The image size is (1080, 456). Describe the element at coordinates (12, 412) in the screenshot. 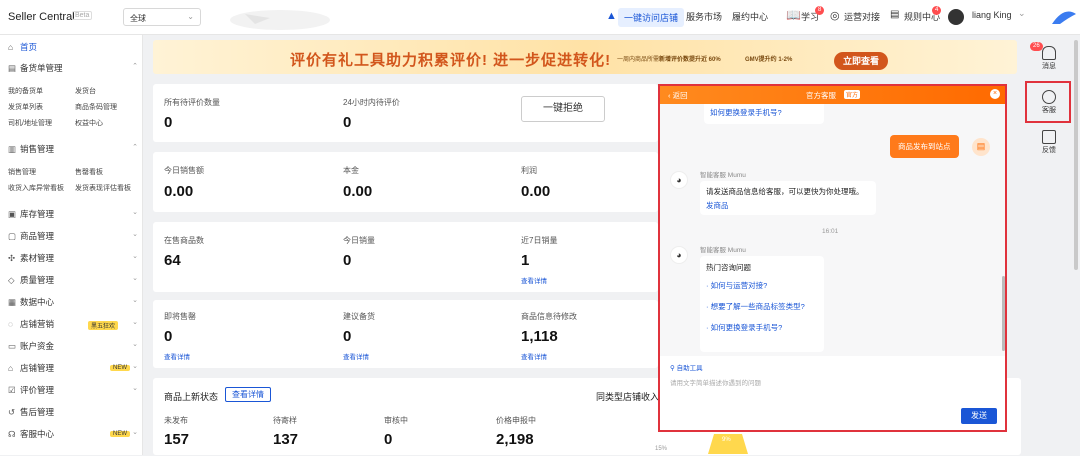

I see `aftersales-icon: ↺` at that location.